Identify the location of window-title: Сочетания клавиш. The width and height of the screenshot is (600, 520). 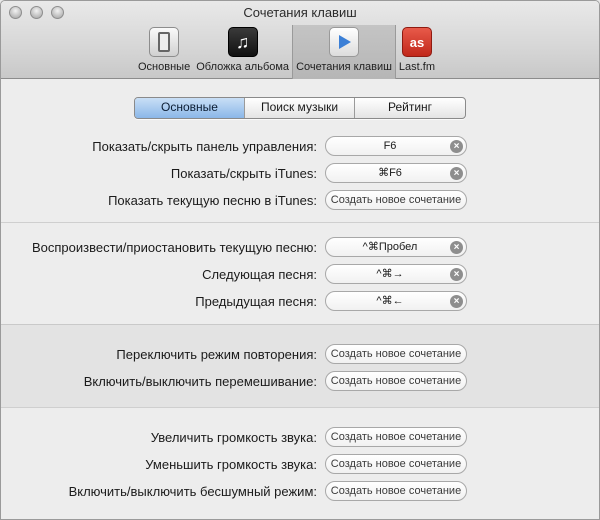
(300, 12).